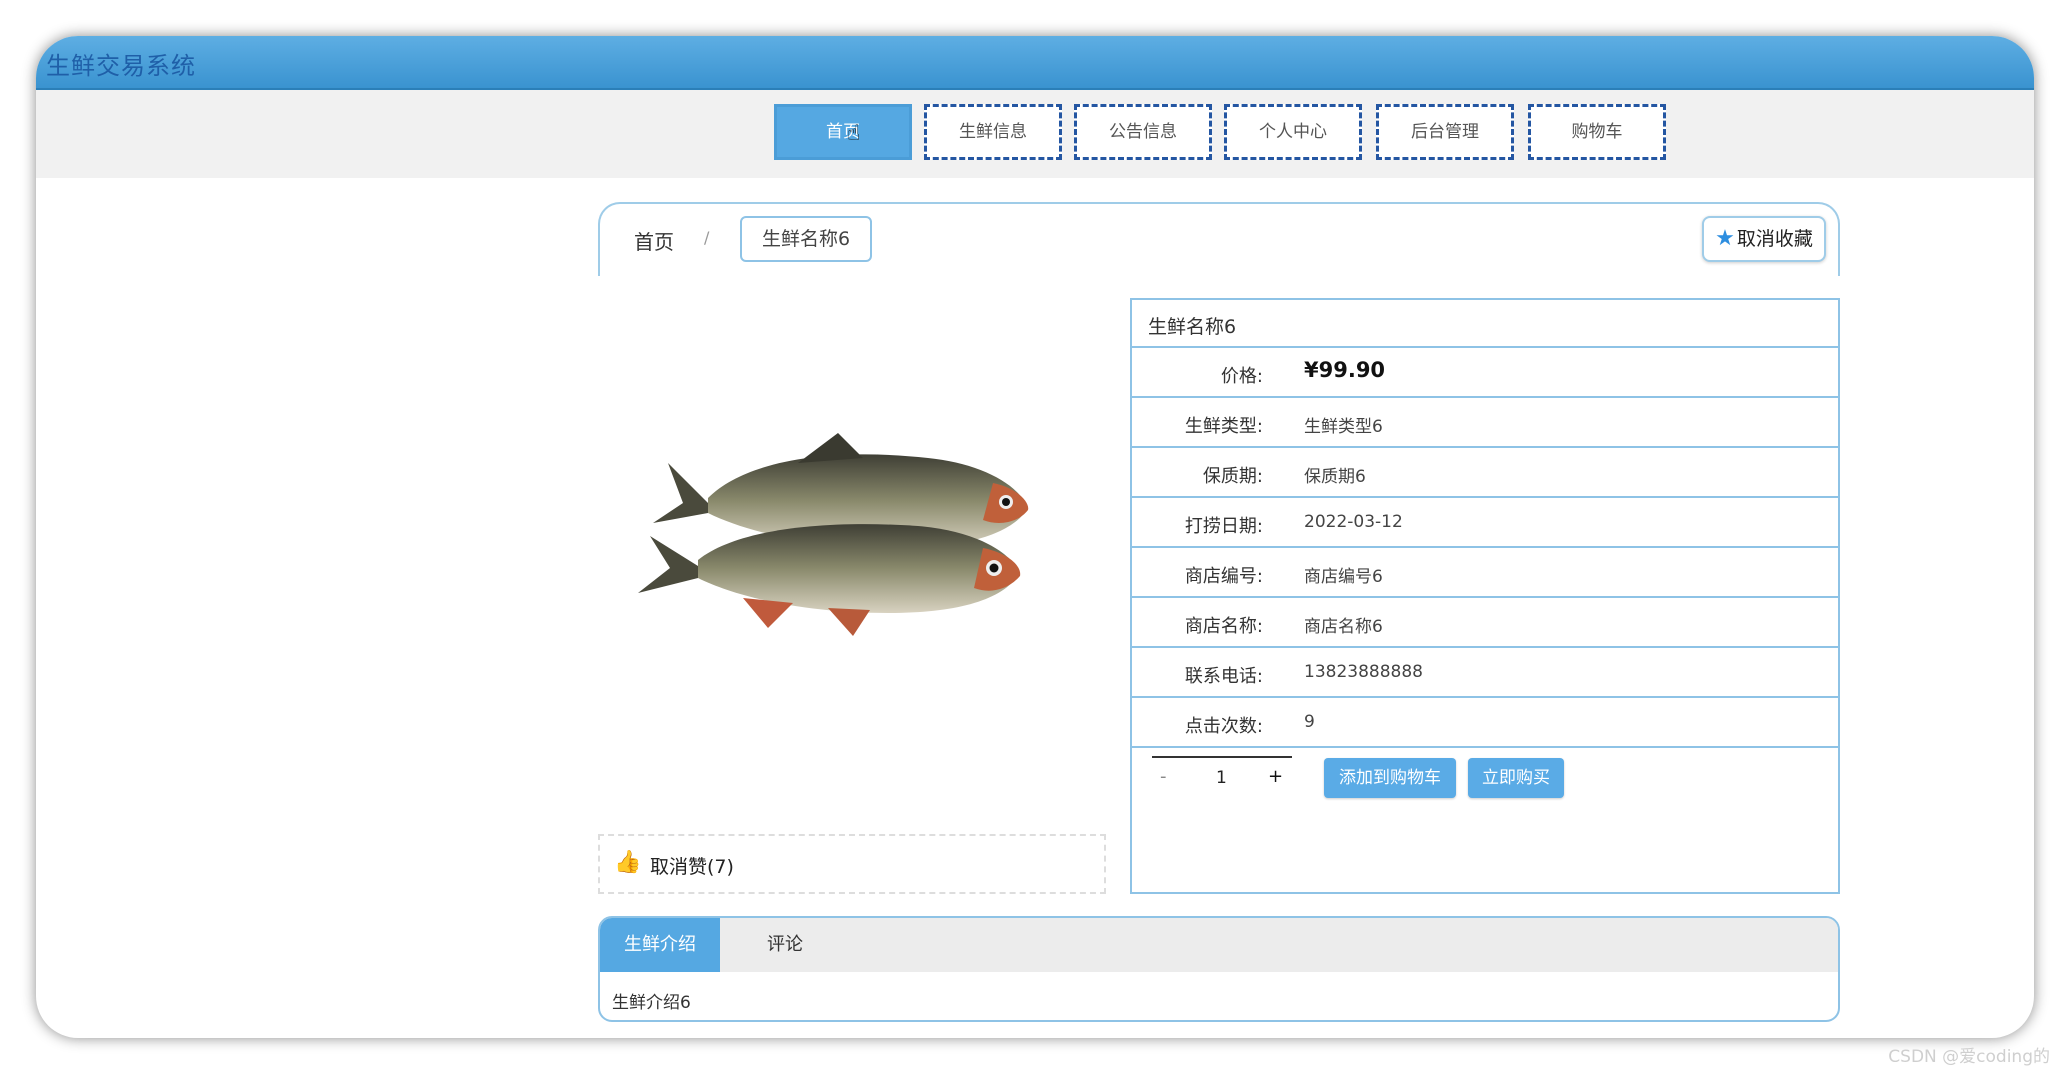 The height and width of the screenshot is (1074, 2070). I want to click on breadcrumb-home-link: 首页, so click(654, 240).